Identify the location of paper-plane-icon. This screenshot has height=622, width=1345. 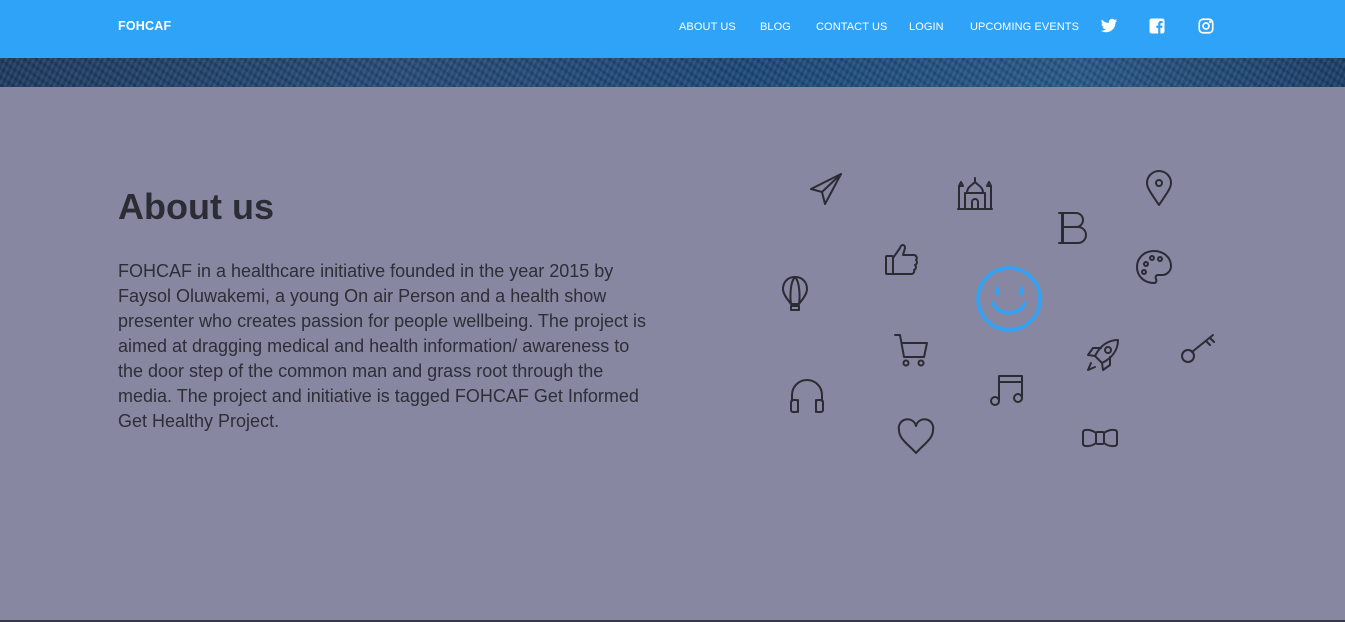
(826, 189).